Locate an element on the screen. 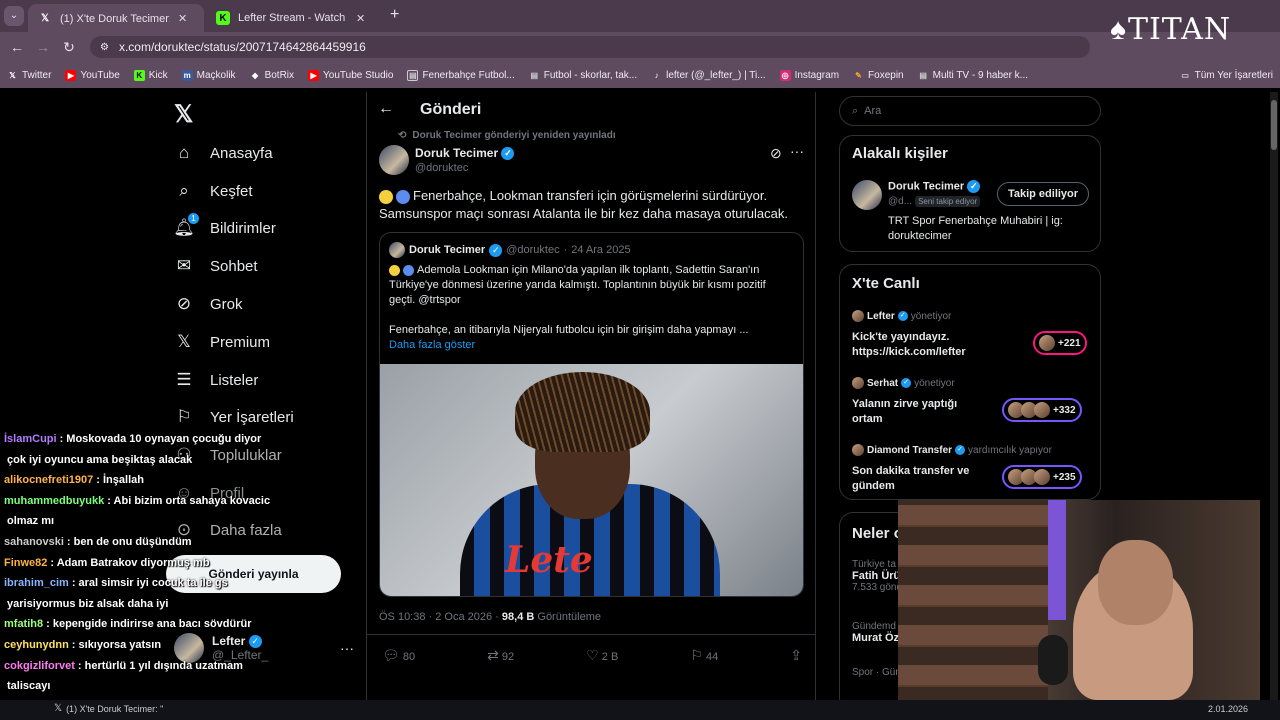  forward-icon: → is located at coordinates (43, 47).